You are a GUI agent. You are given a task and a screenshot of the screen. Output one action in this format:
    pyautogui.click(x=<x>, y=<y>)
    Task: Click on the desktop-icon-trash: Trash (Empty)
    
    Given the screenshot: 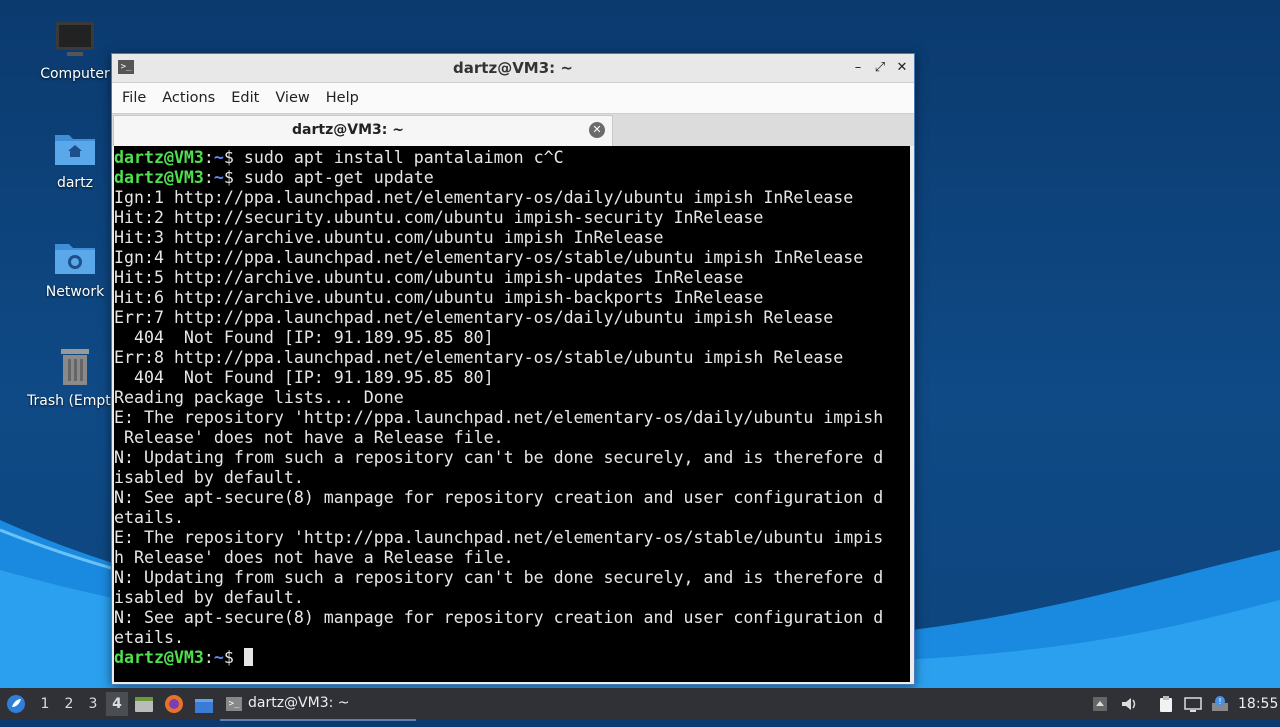 What is the action you would take?
    pyautogui.click(x=76, y=377)
    